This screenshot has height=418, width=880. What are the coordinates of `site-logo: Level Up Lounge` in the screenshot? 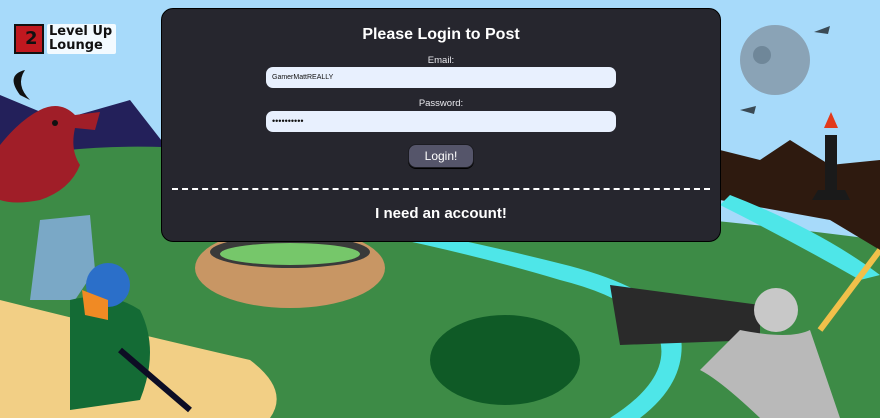 It's located at (65, 39).